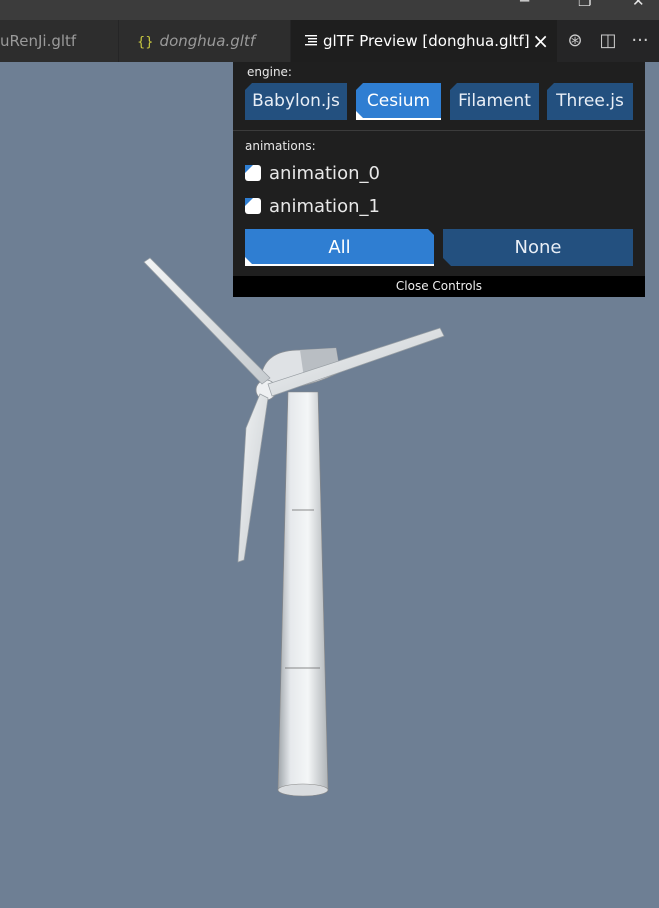  Describe the element at coordinates (207, 41) in the screenshot. I see `tab-label: donghua.gltf` at that location.